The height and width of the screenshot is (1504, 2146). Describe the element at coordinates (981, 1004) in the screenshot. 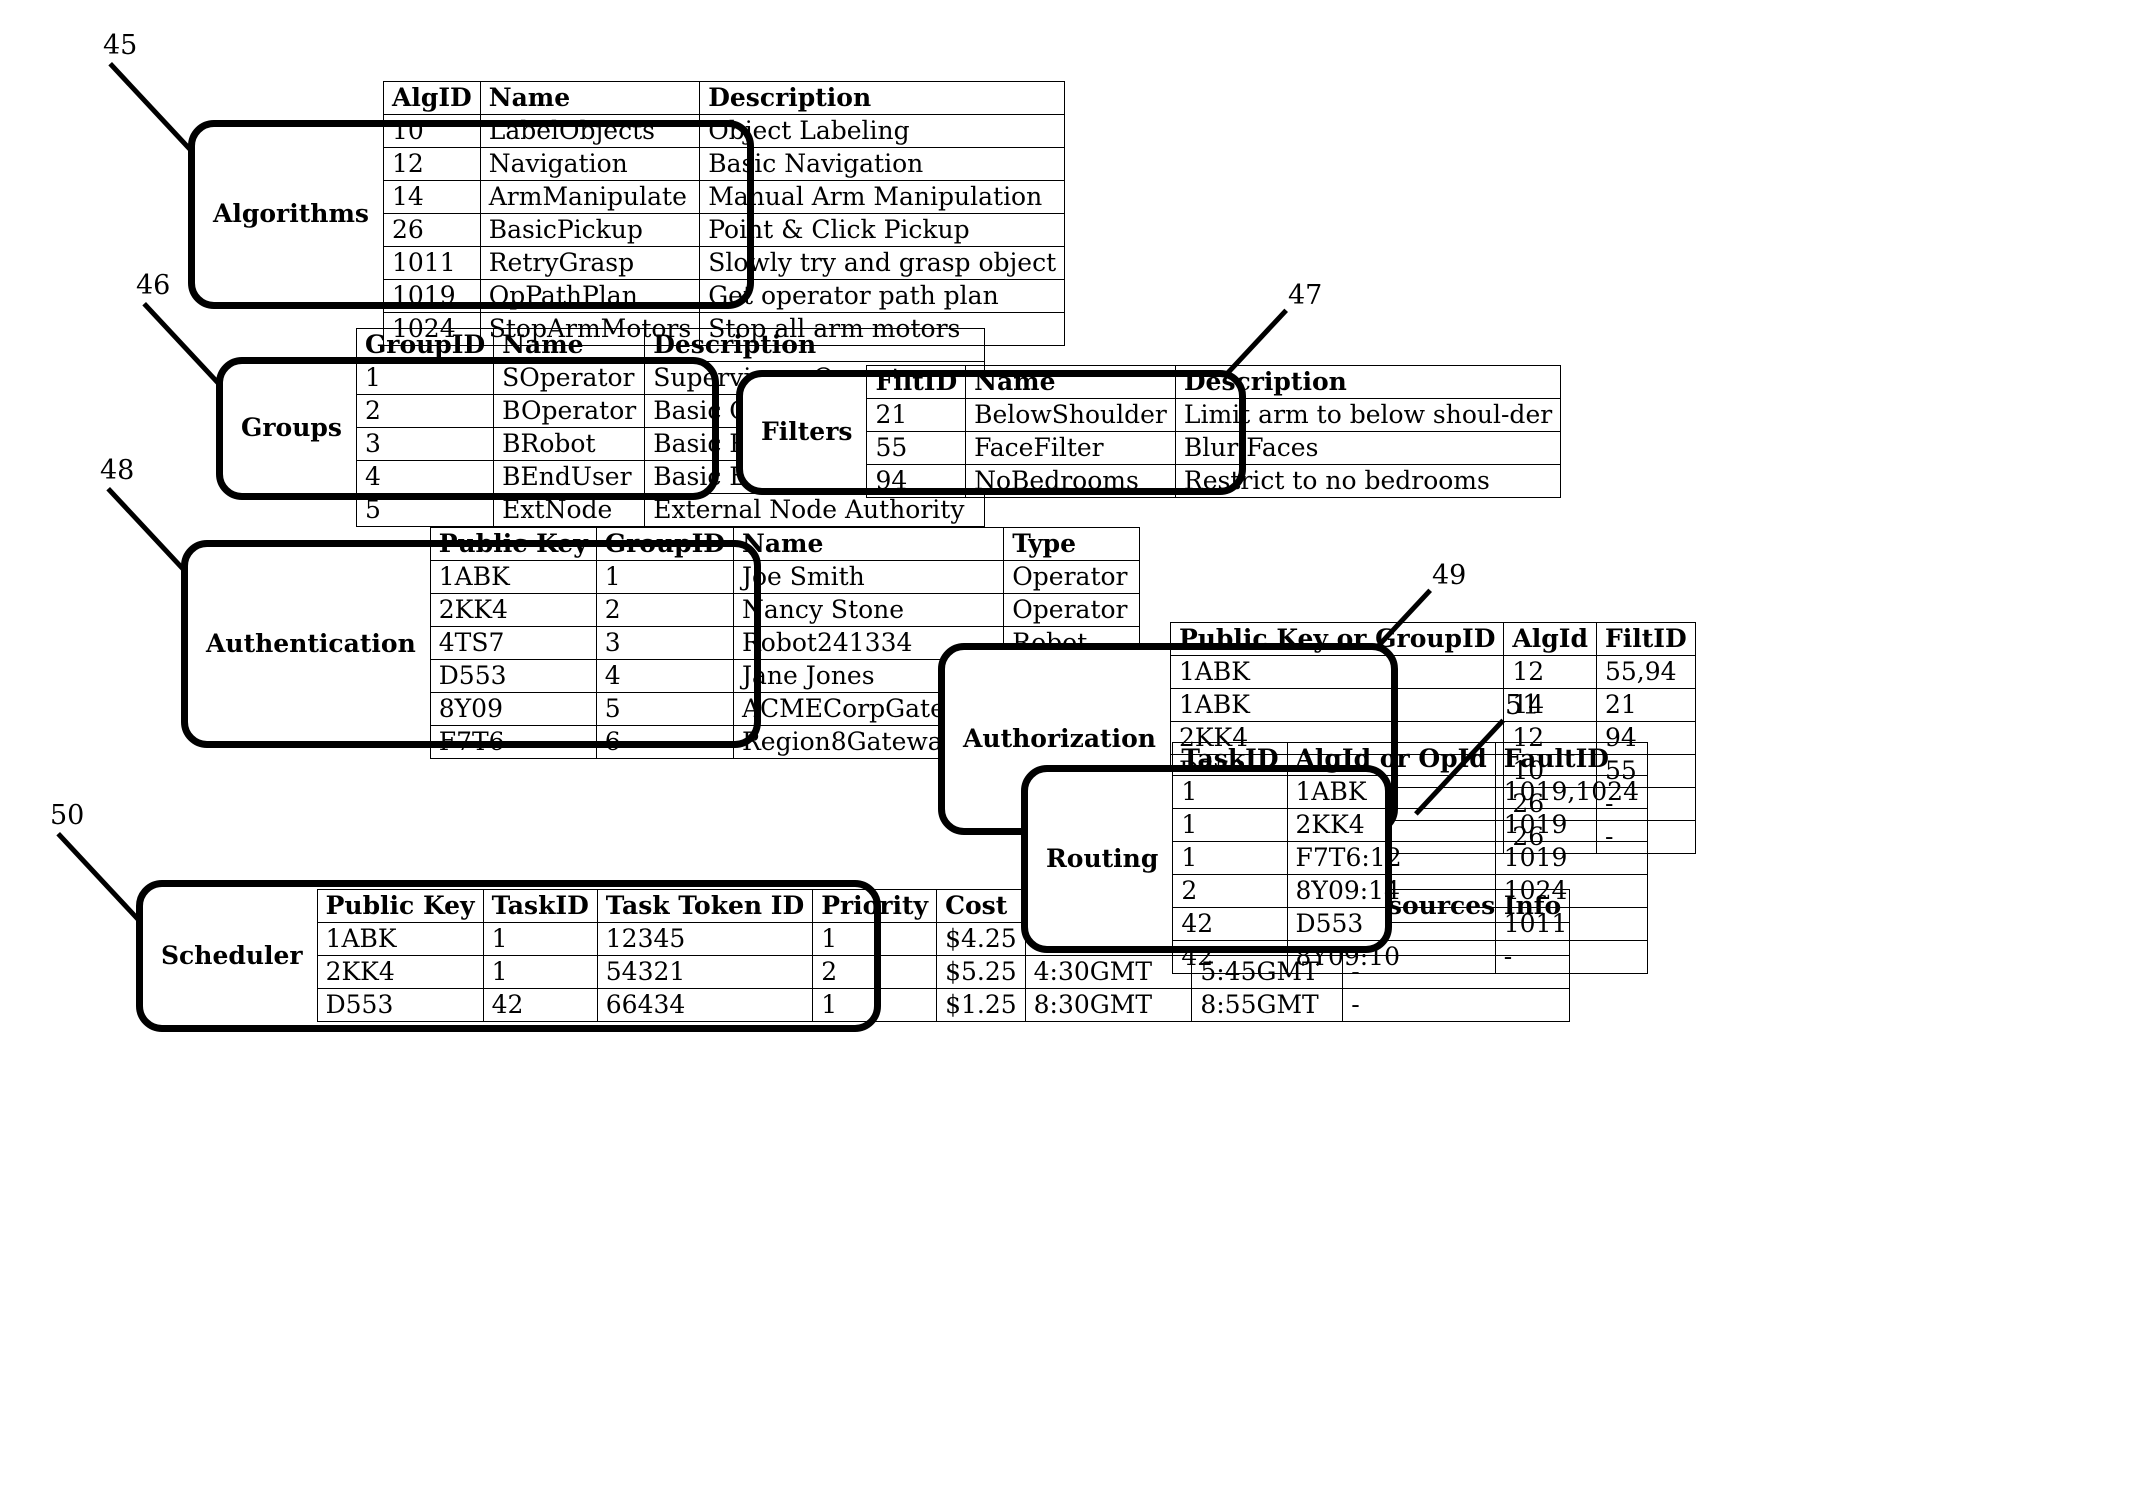

I see `cell-cost: $1.25` at that location.